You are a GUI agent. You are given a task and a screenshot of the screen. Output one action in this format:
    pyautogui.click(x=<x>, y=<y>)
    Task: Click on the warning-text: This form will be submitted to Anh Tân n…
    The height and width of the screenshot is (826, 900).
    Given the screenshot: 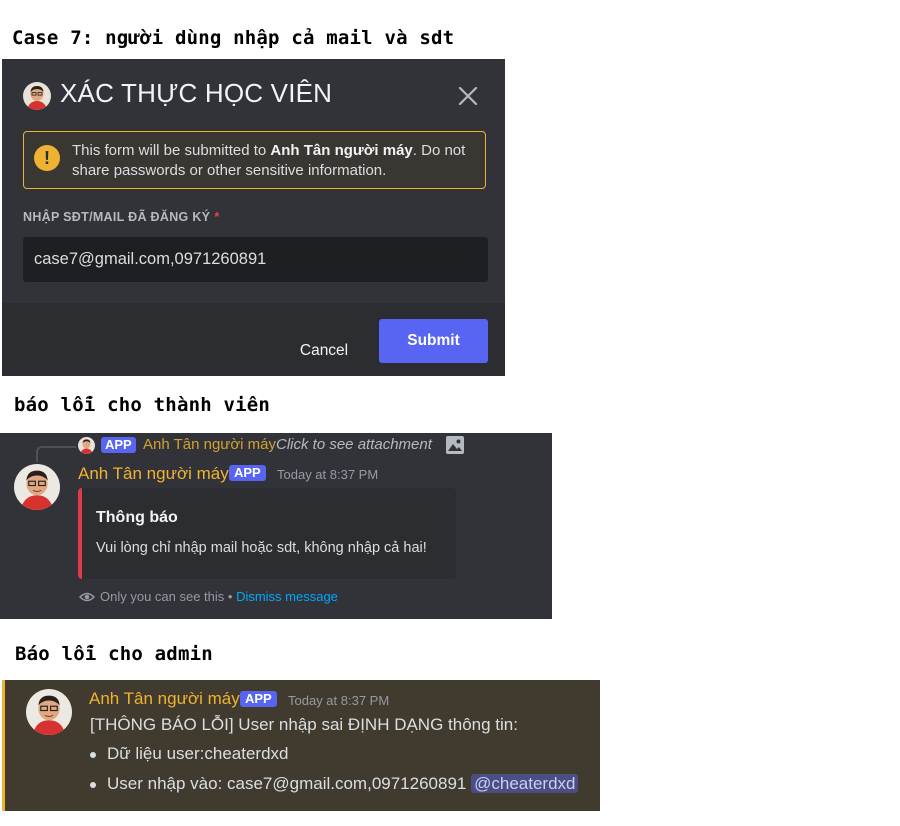 What is the action you would take?
    pyautogui.click(x=277, y=161)
    